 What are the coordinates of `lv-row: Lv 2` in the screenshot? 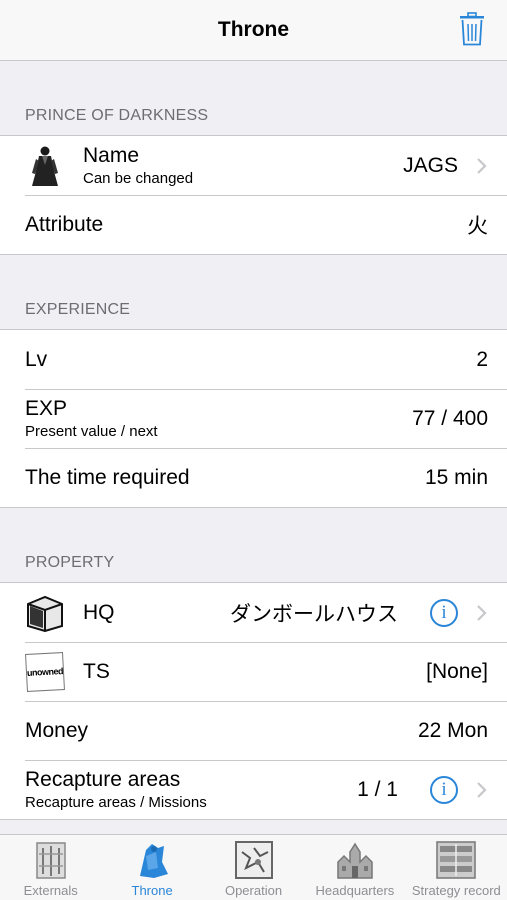 It's located at (253, 359).